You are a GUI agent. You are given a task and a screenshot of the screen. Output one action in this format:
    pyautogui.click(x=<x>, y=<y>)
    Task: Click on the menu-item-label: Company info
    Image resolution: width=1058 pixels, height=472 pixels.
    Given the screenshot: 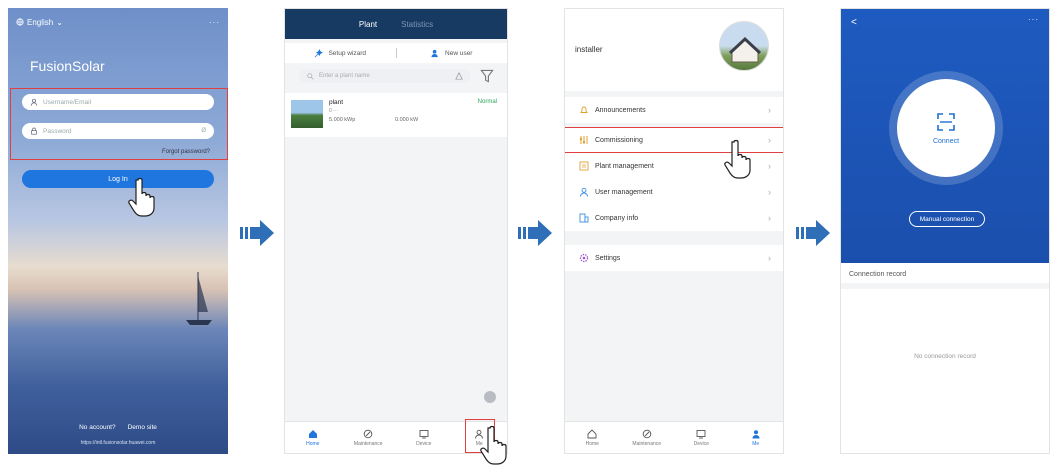 What is the action you would take?
    pyautogui.click(x=617, y=218)
    